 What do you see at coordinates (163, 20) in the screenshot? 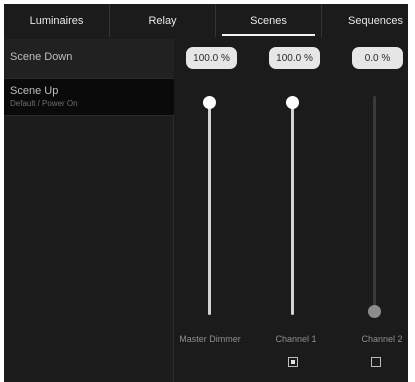
I see `tab-relay: Relay` at bounding box center [163, 20].